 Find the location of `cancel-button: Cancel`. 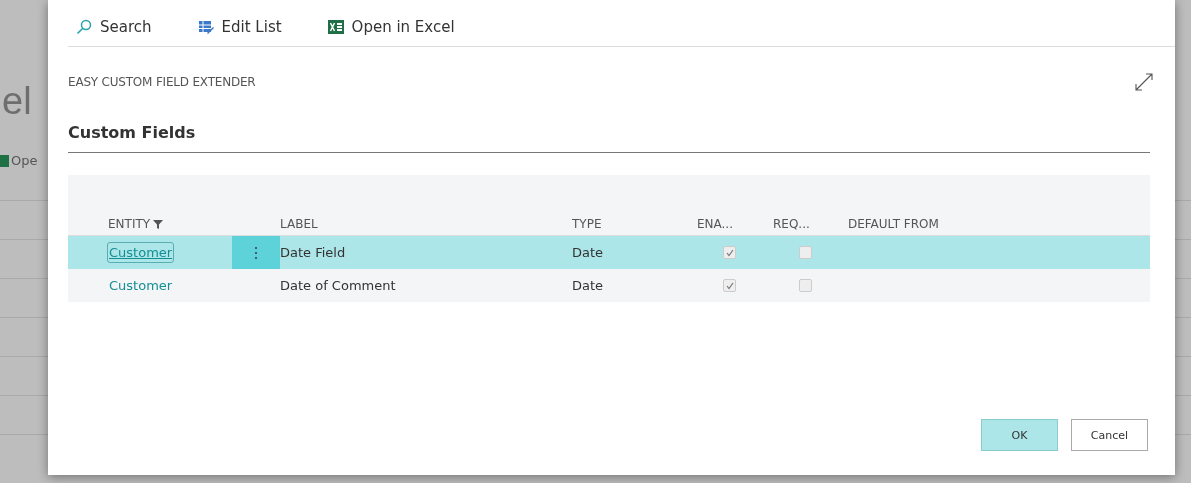

cancel-button: Cancel is located at coordinates (1109, 435).